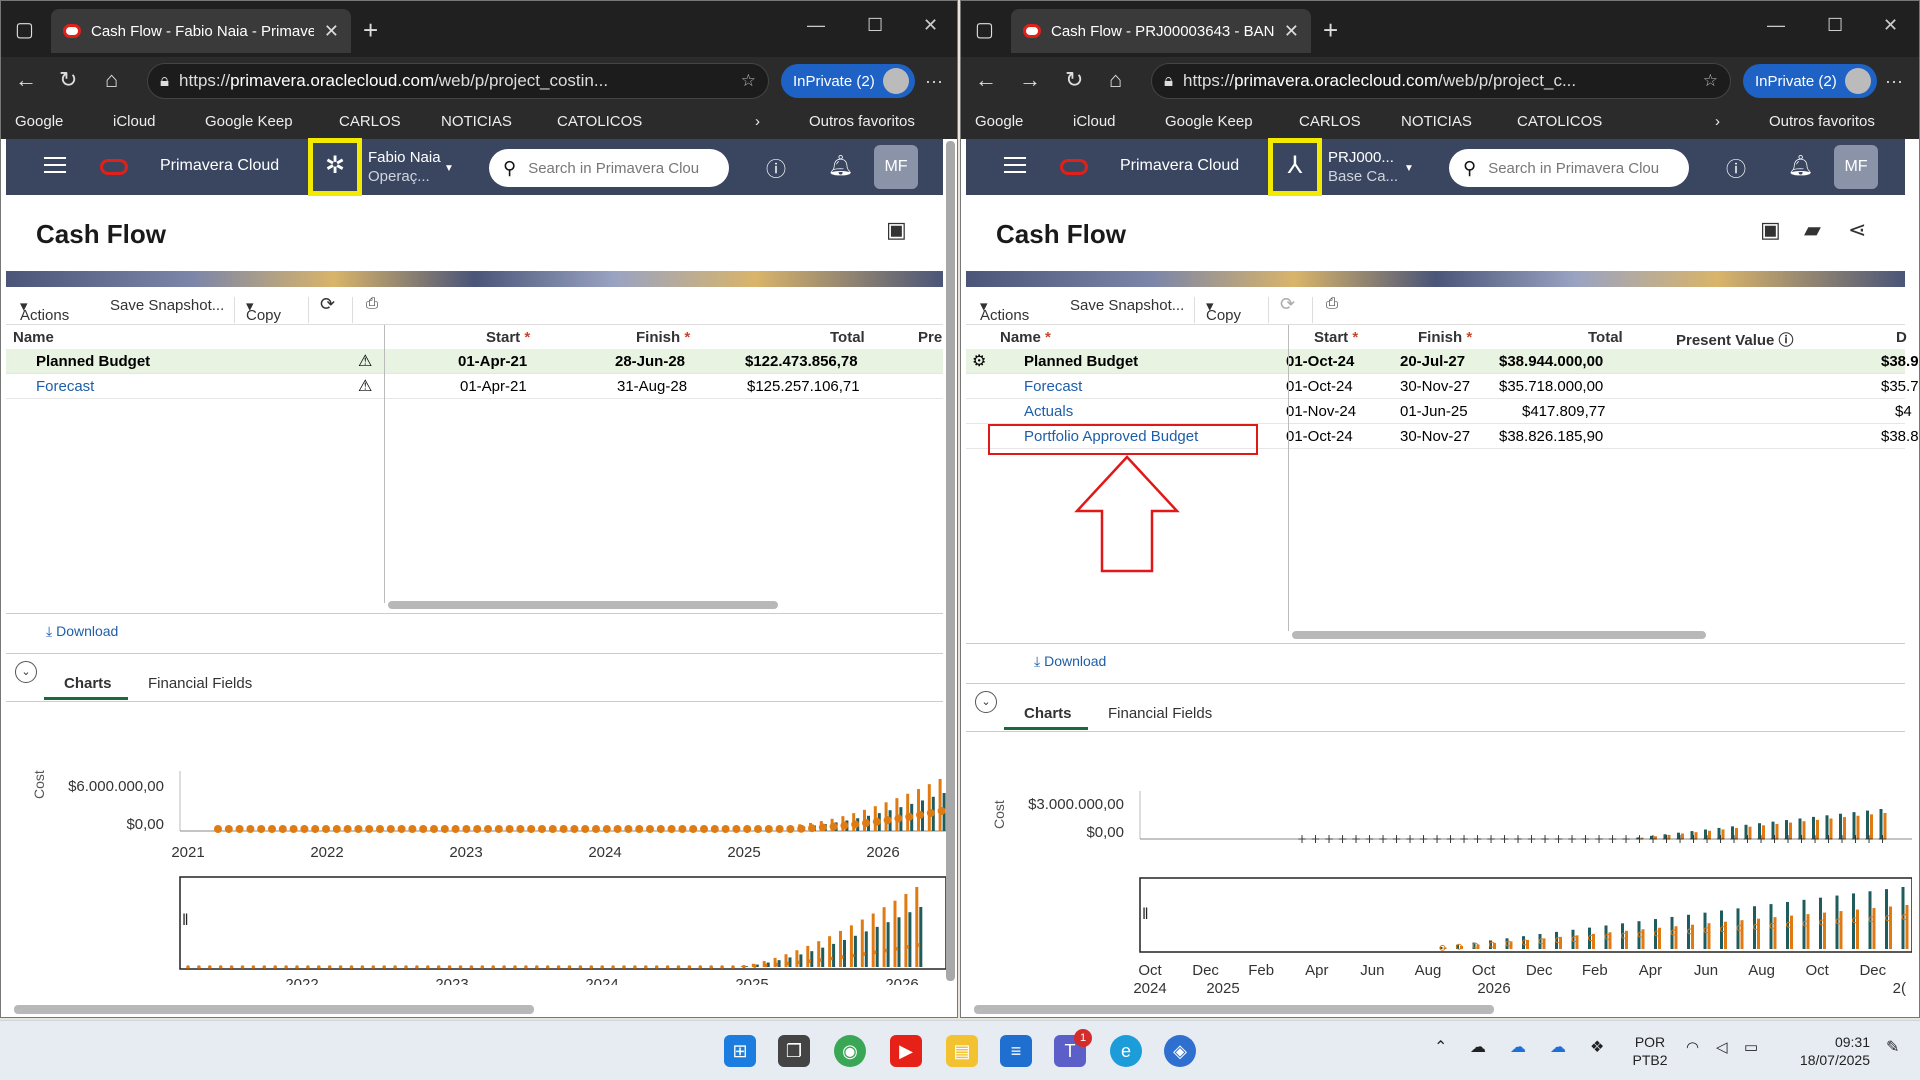 This screenshot has width=1920, height=1080. Describe the element at coordinates (1559, 121) in the screenshot. I see `bookmark-catolicos: CATOLICOS` at that location.